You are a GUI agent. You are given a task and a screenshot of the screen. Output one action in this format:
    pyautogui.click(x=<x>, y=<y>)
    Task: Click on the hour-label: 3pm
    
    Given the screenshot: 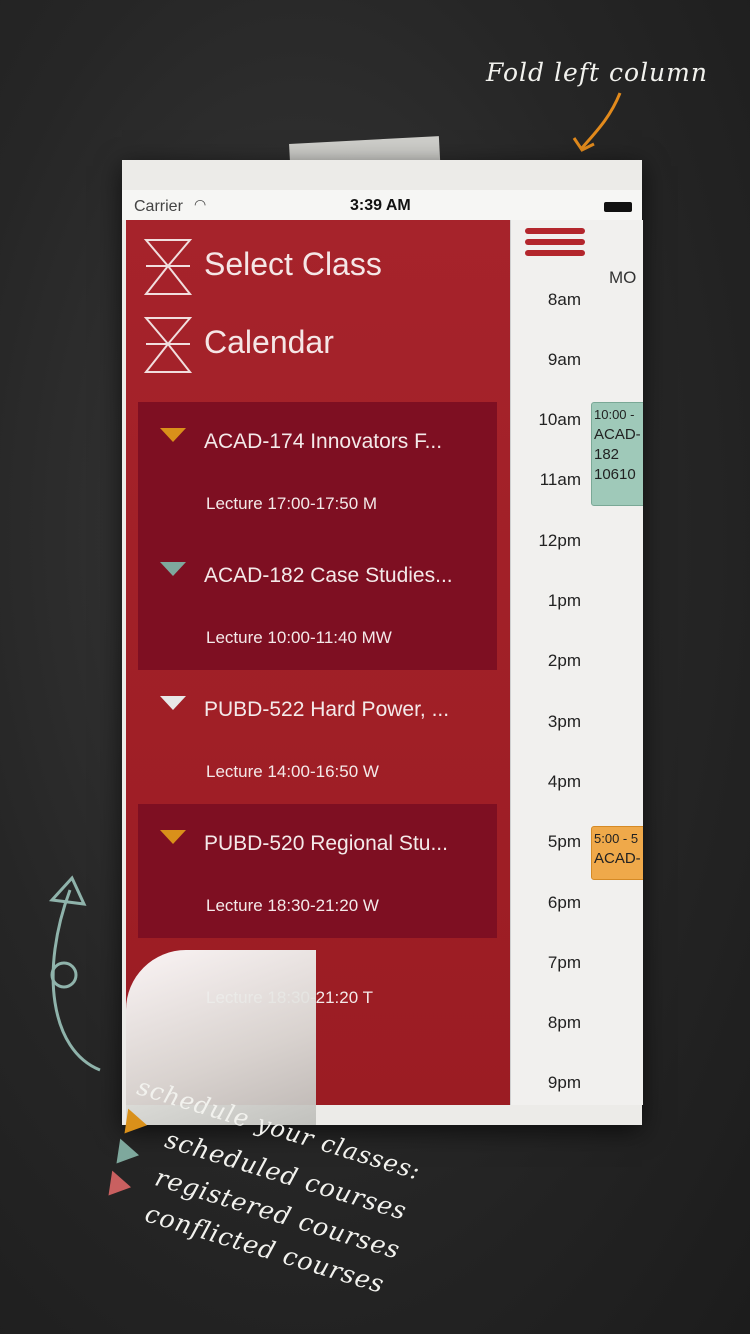 What is the action you would take?
    pyautogui.click(x=564, y=721)
    